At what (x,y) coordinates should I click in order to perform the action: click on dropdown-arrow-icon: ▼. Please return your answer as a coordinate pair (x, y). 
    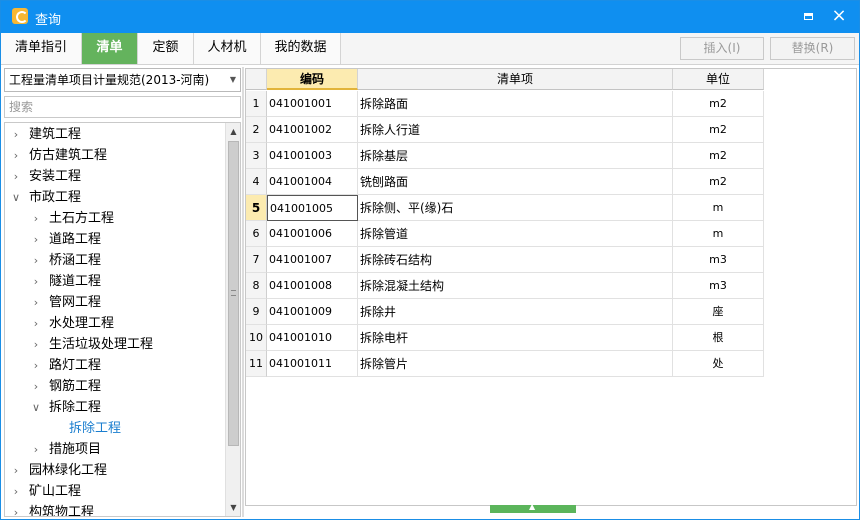
    Looking at the image, I should click on (233, 80).